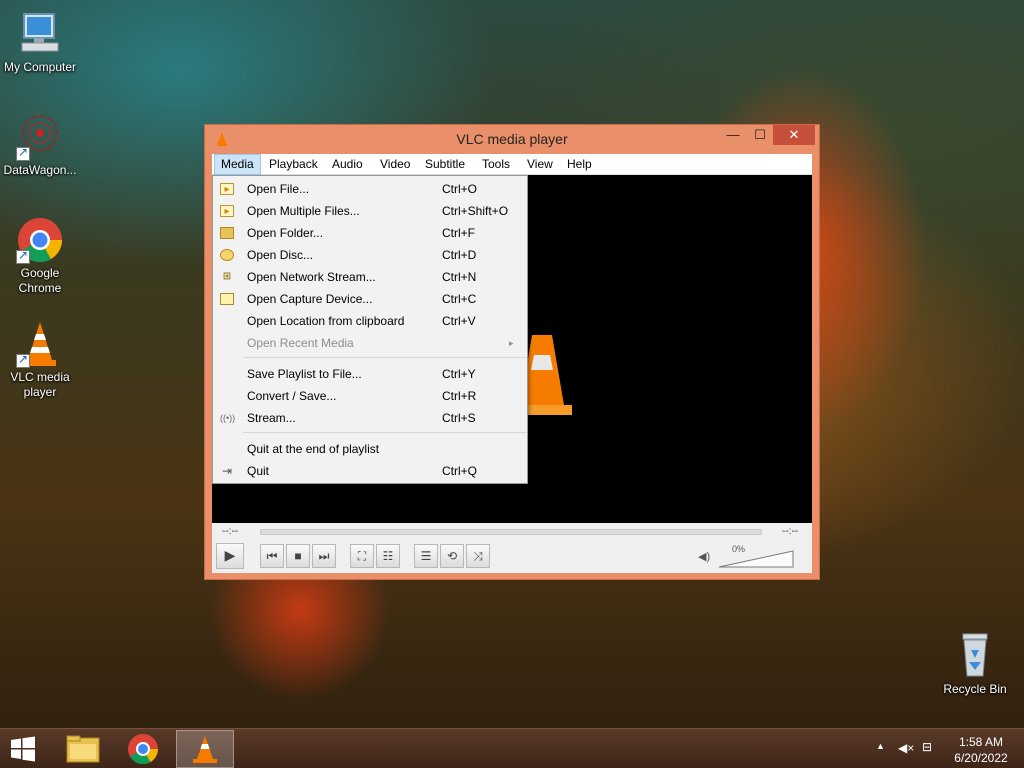 The image size is (1024, 768). I want to click on windows-logo-icon, so click(23, 749).